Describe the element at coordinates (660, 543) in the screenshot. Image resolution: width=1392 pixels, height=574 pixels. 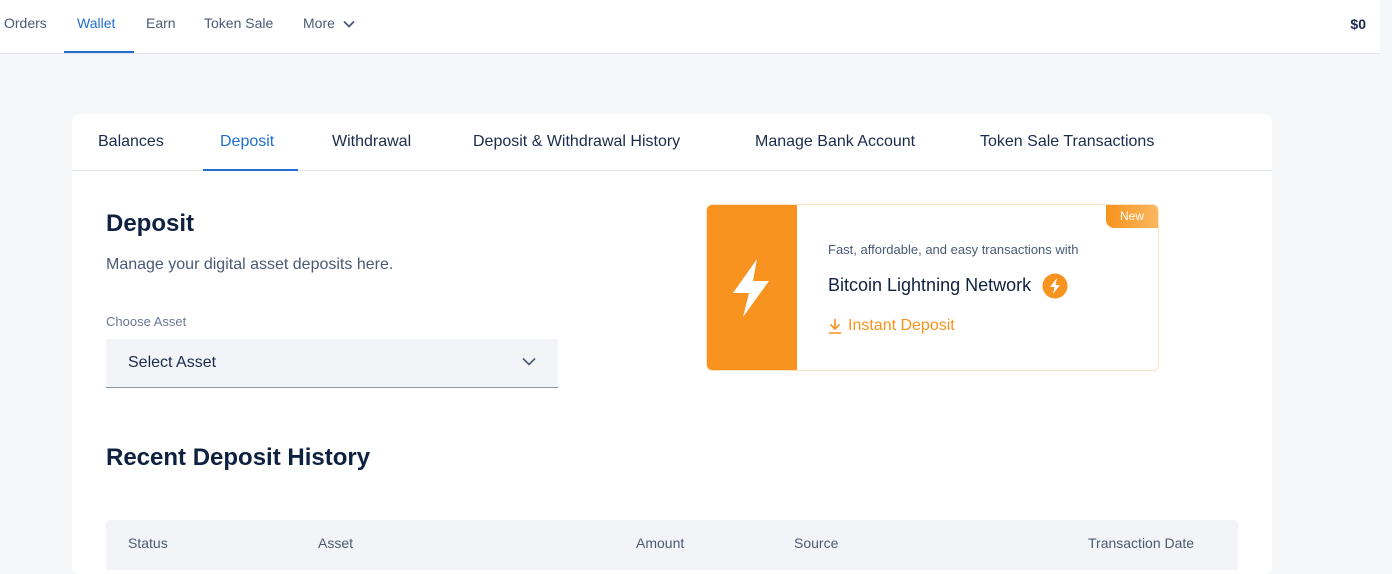
I see `column-header-amount: Amount` at that location.